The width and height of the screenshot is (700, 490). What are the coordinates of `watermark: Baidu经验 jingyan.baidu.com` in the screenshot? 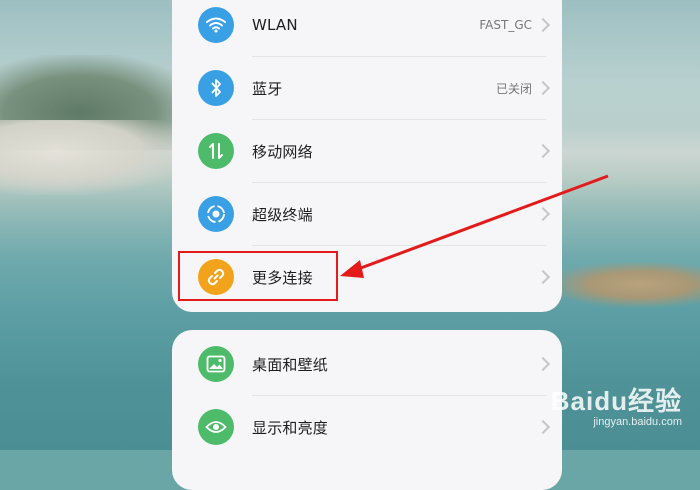 It's located at (616, 404).